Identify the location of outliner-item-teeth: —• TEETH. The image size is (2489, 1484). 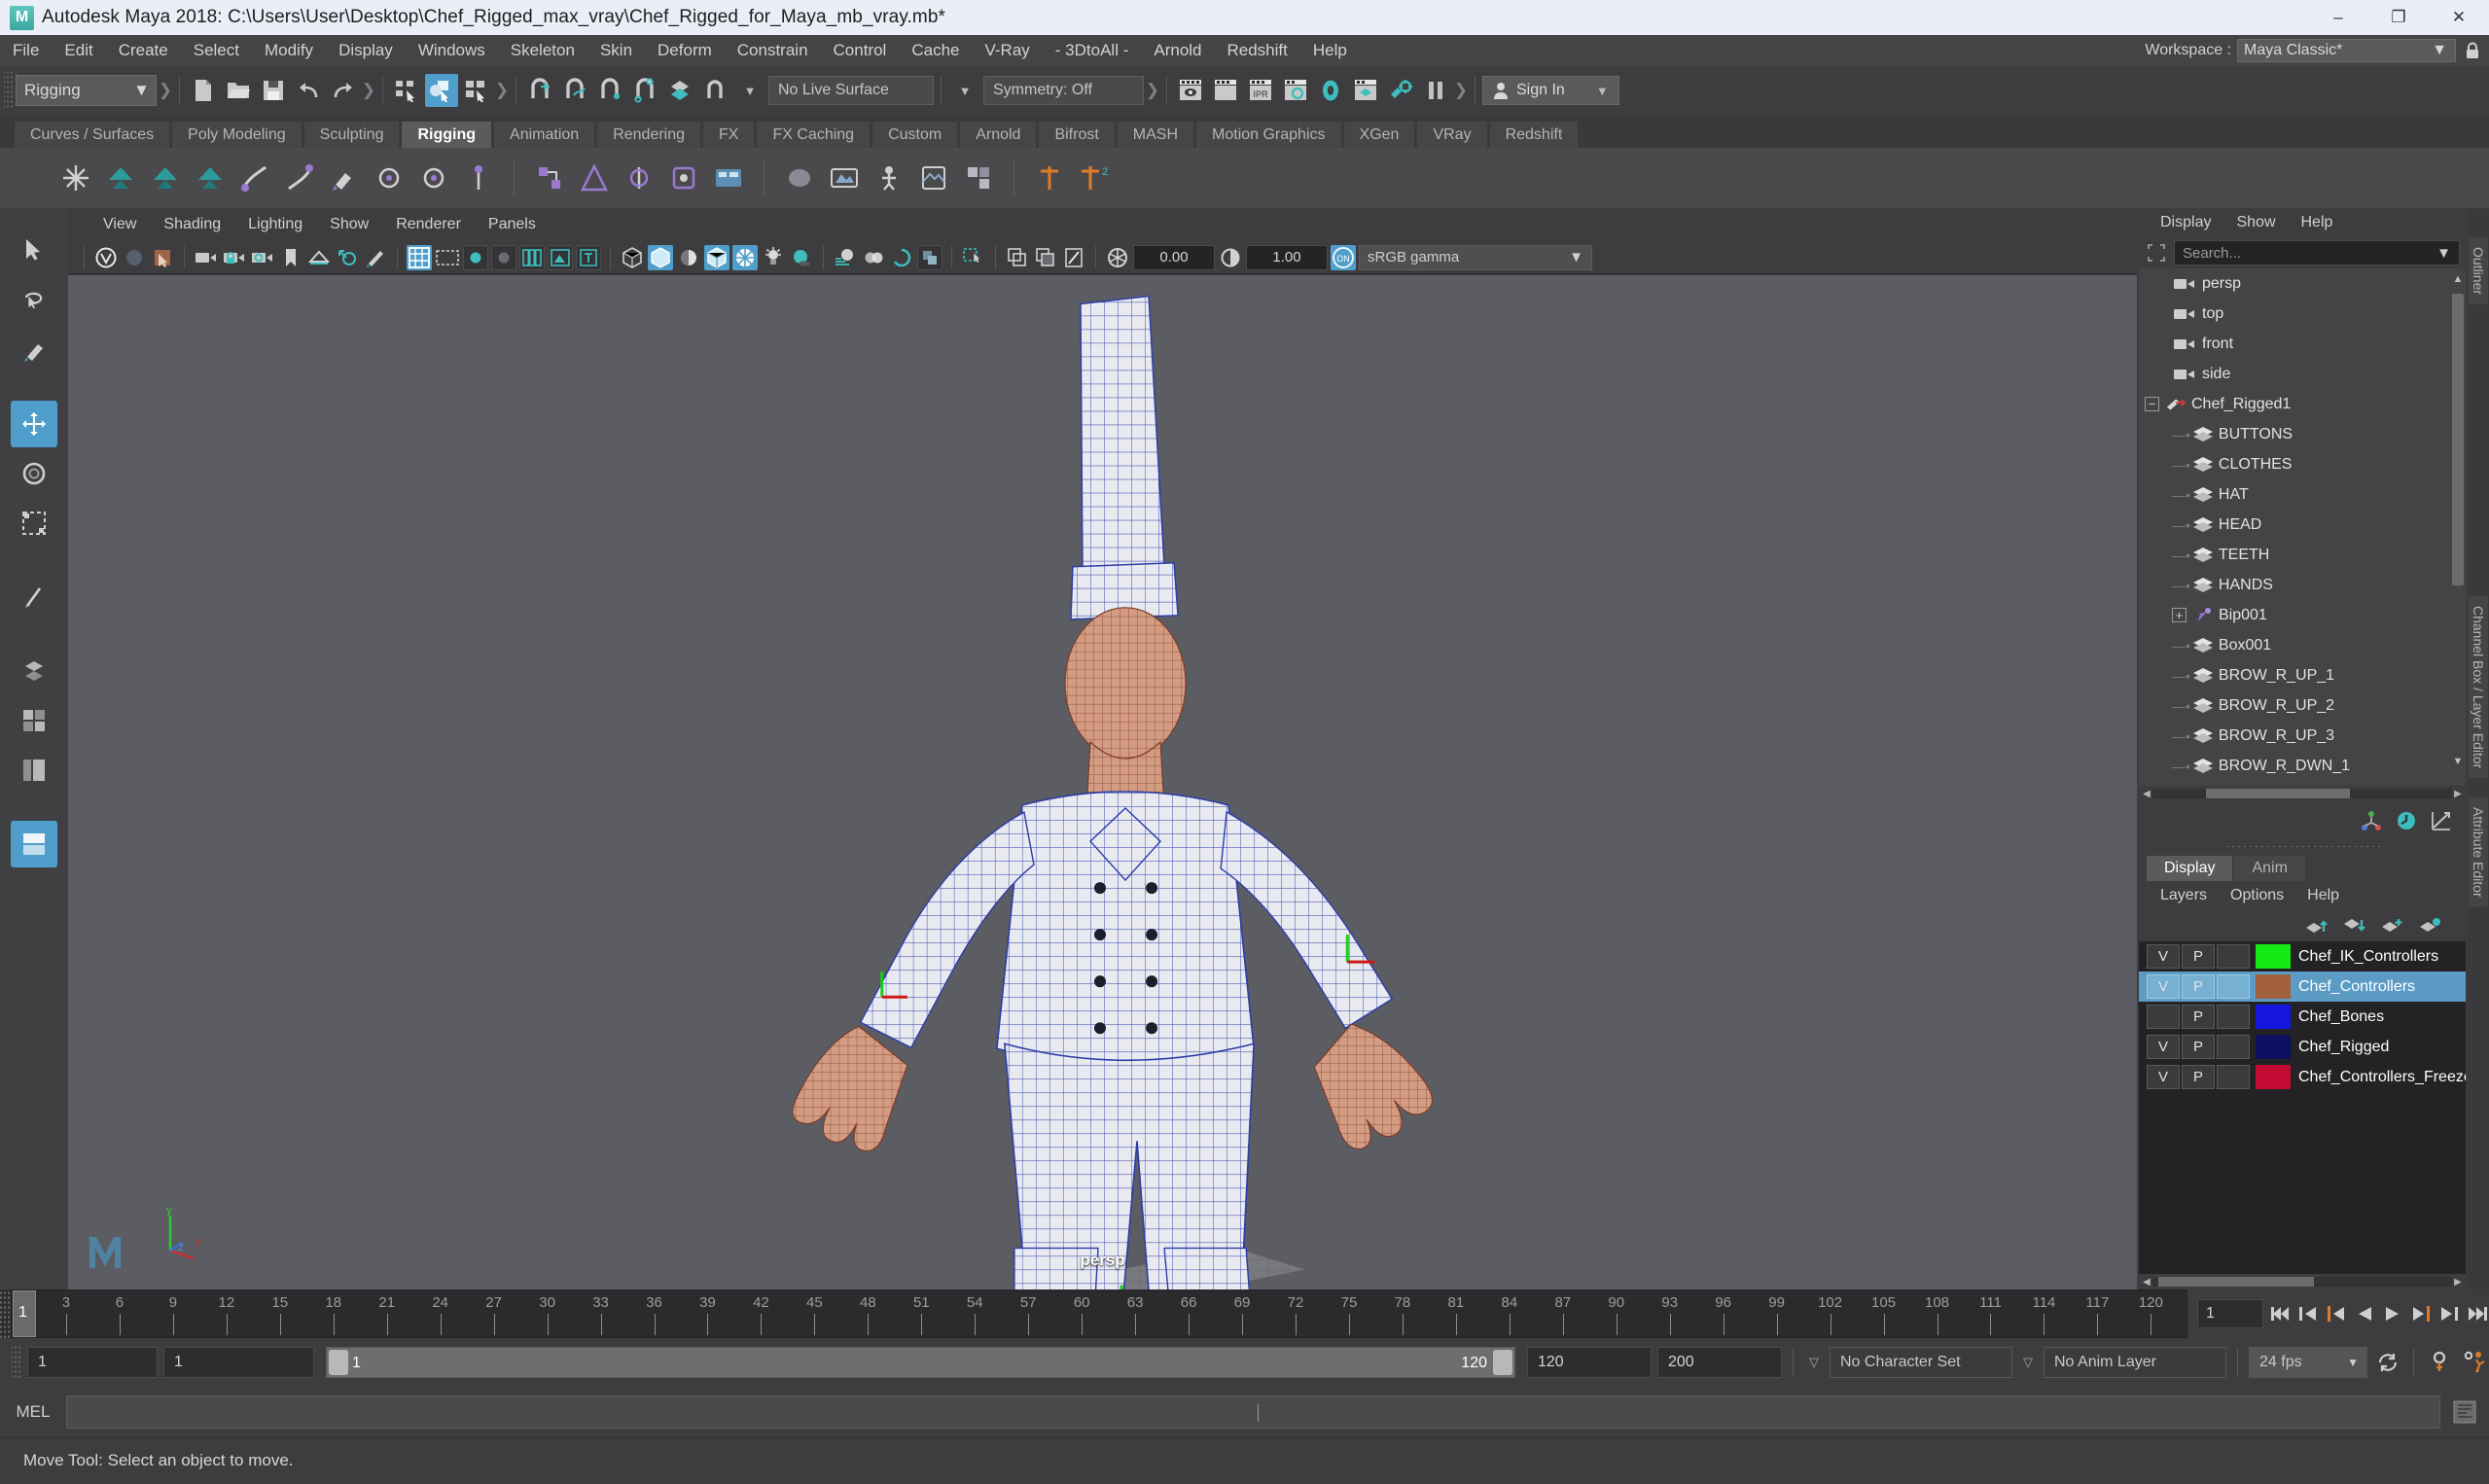
(2302, 555).